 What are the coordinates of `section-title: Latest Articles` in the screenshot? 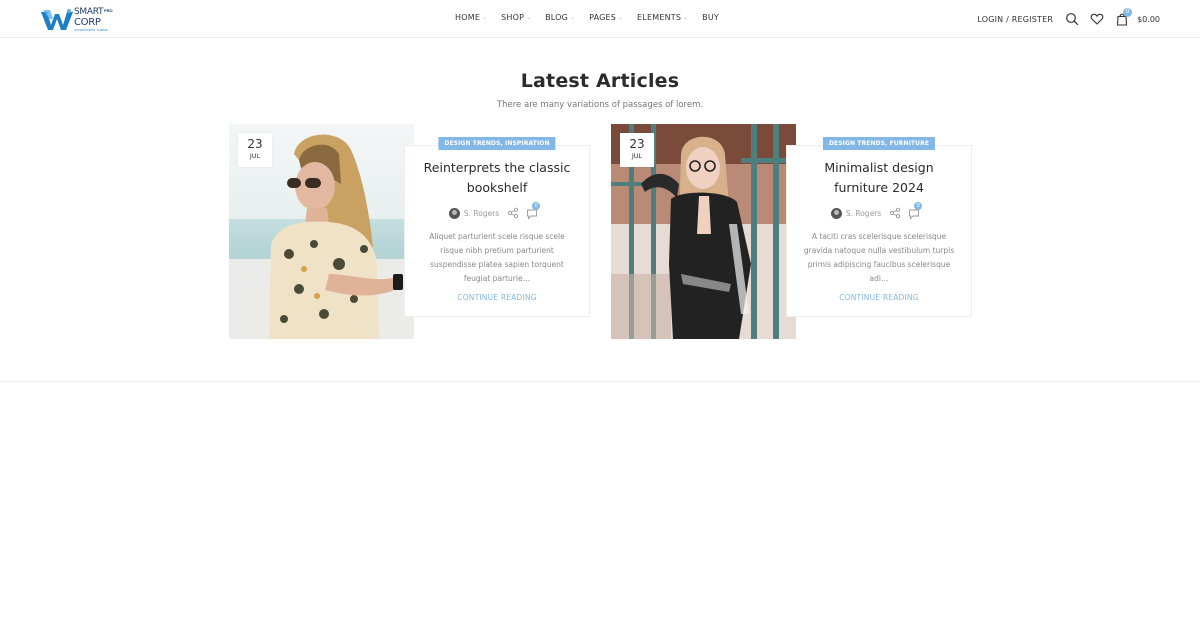 It's located at (600, 81).